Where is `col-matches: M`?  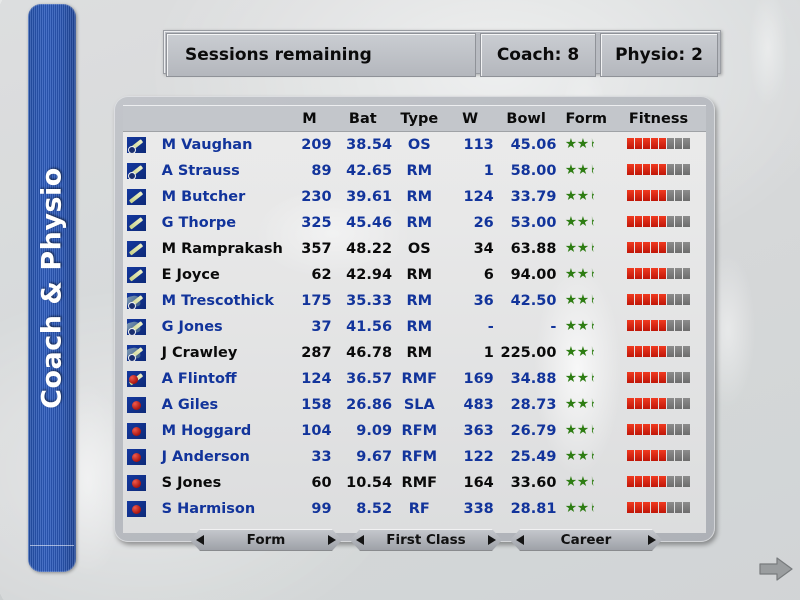
col-matches: M is located at coordinates (309, 118).